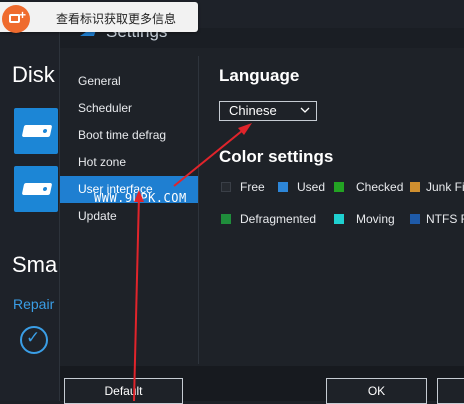  I want to click on language-select-value: Chinese, so click(253, 110).